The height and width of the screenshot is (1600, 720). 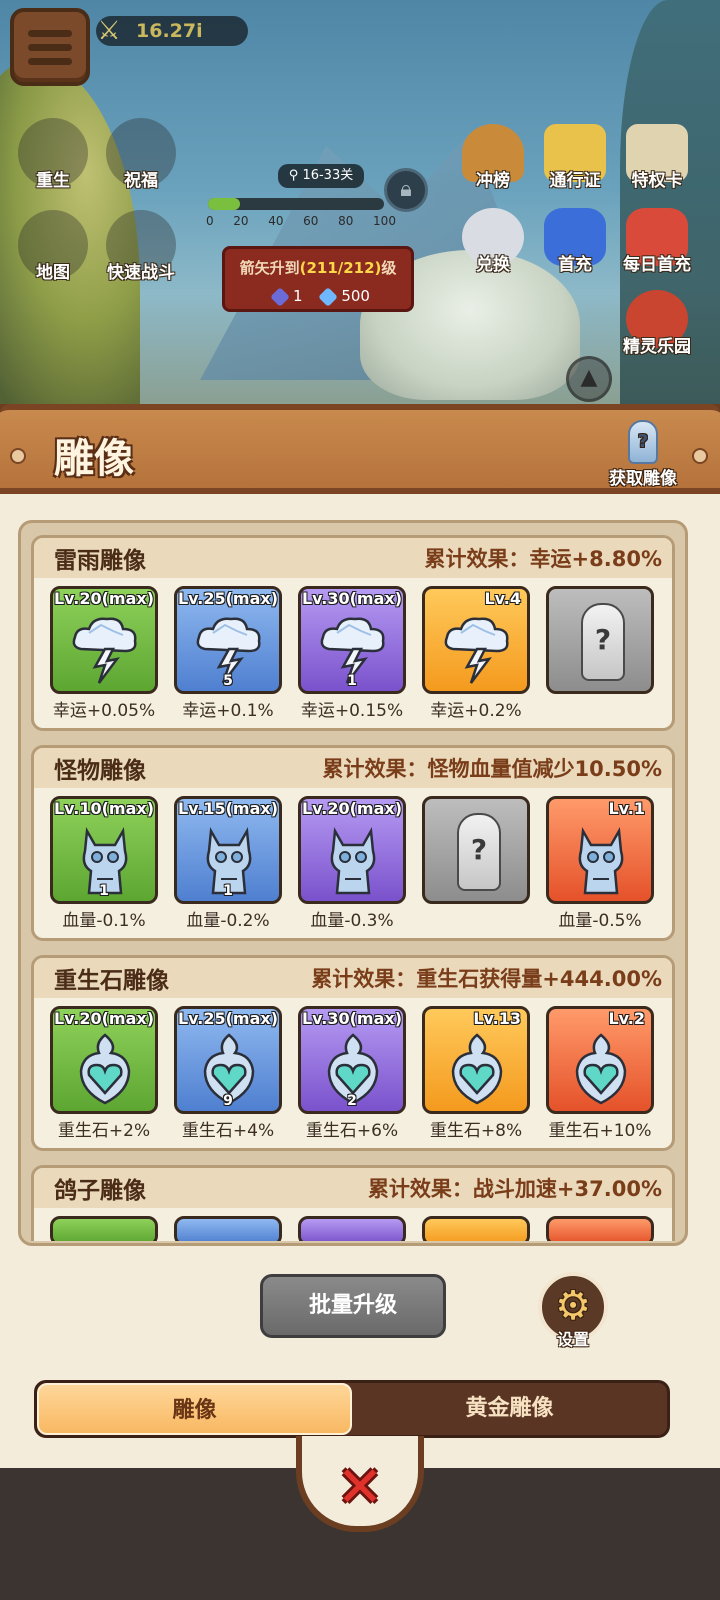 What do you see at coordinates (104, 921) in the screenshot?
I see `statue-bonus: 血量-0.1%` at bounding box center [104, 921].